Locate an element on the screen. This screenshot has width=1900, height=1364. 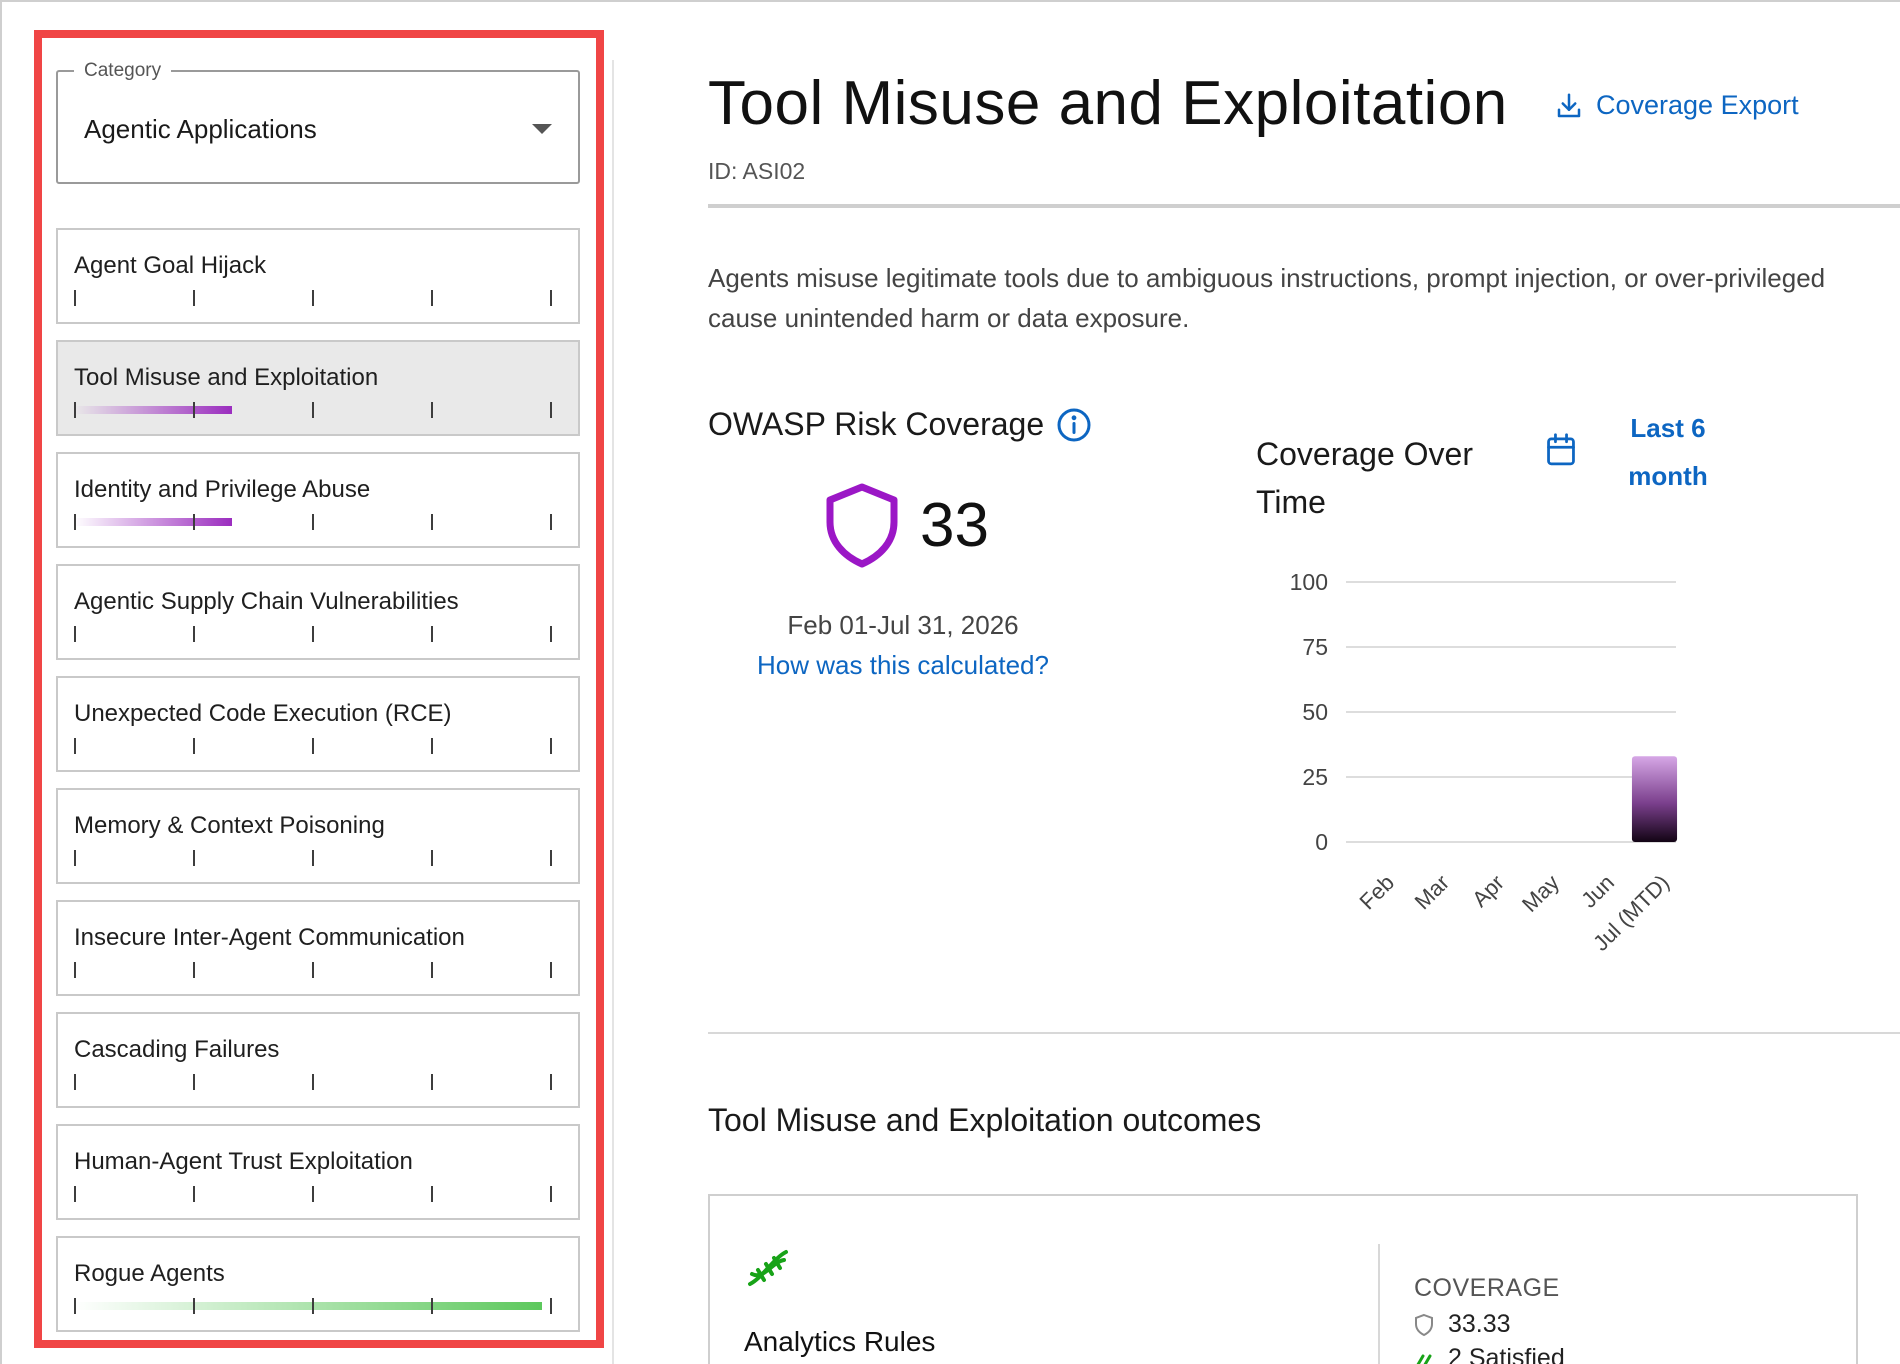
dna-icon is located at coordinates (768, 1268).